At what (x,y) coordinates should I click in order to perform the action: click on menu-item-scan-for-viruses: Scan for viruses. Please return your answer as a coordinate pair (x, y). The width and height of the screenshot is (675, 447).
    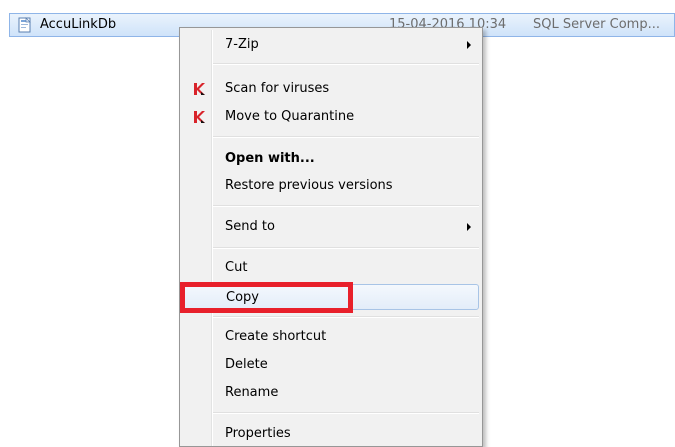
    Looking at the image, I should click on (331, 89).